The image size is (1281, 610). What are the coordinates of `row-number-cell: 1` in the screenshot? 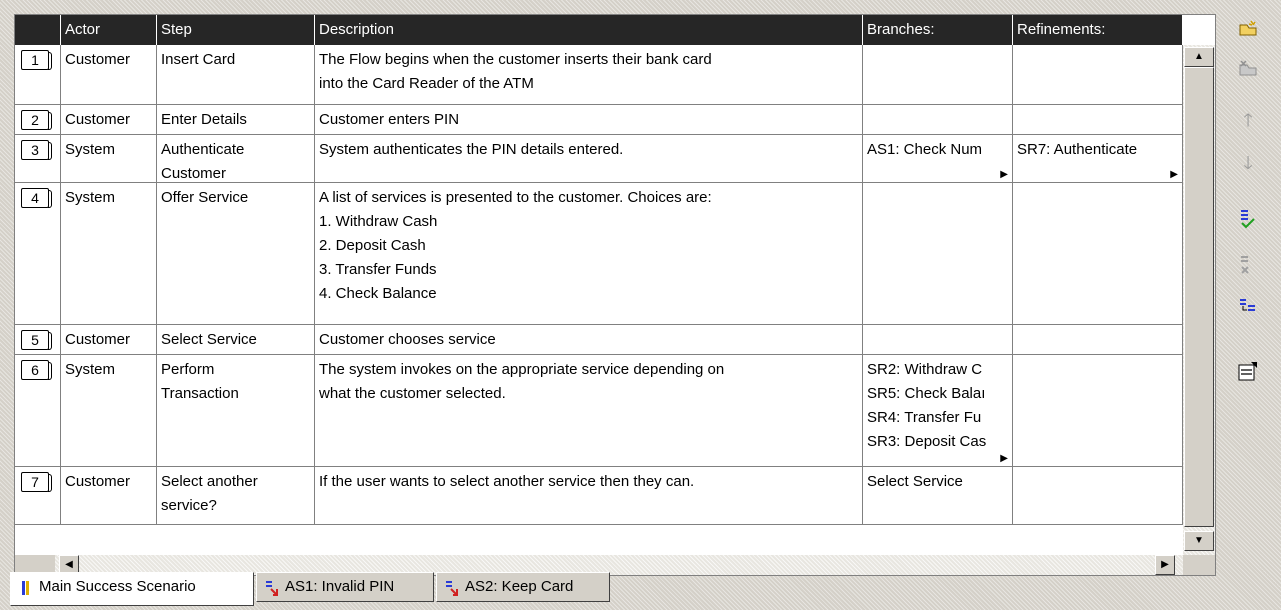 It's located at (38, 74).